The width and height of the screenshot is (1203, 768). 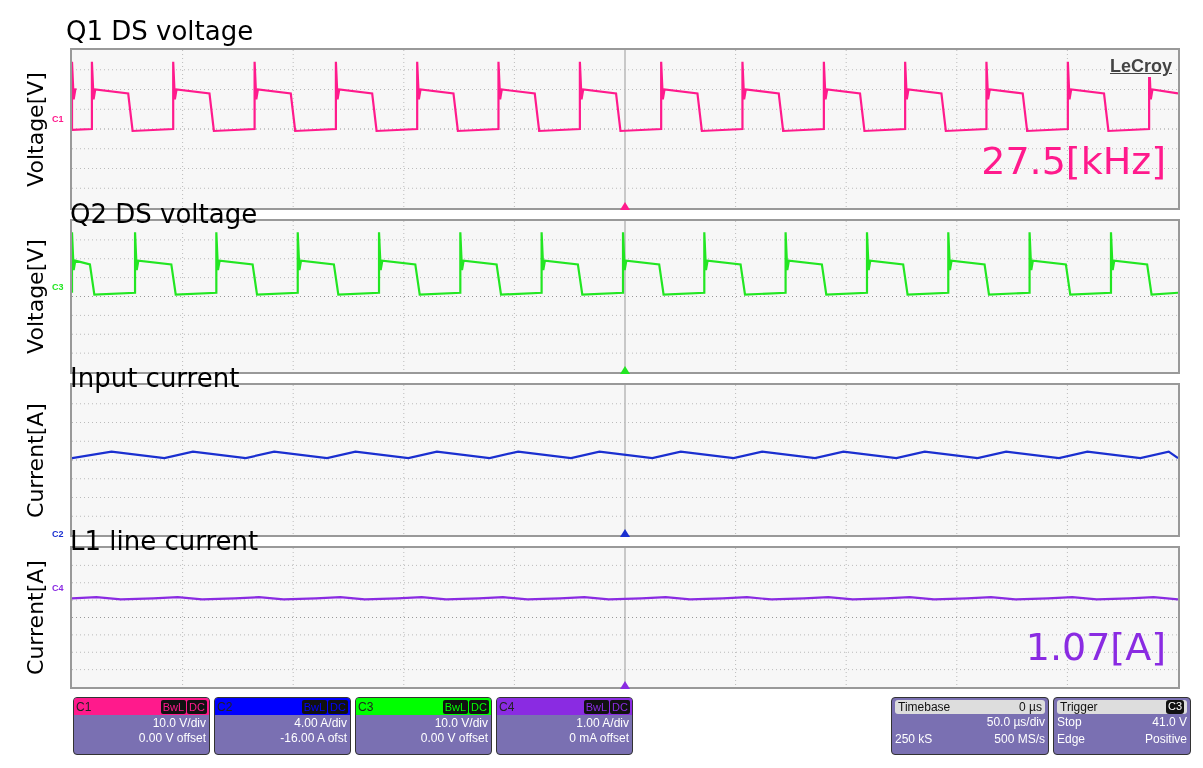 What do you see at coordinates (160, 31) in the screenshot?
I see `trace-title: Q1 DS voltage` at bounding box center [160, 31].